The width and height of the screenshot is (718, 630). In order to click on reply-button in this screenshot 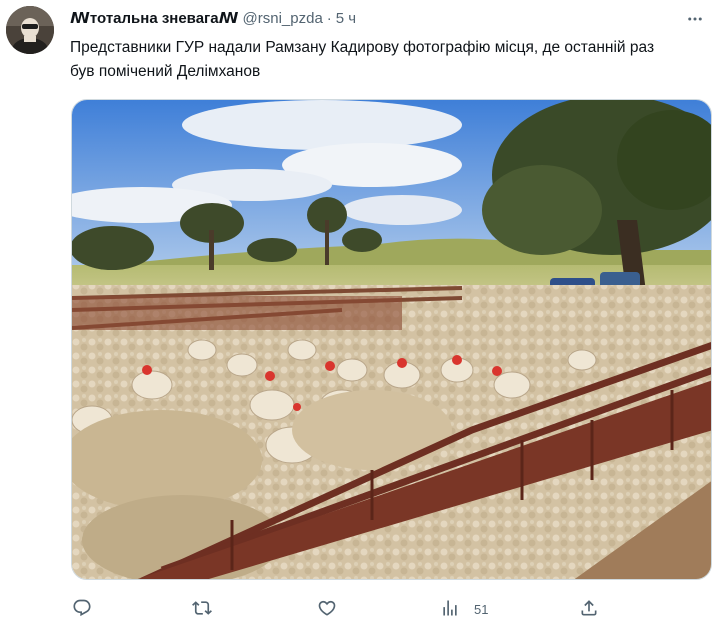, I will do `click(89, 609)`.